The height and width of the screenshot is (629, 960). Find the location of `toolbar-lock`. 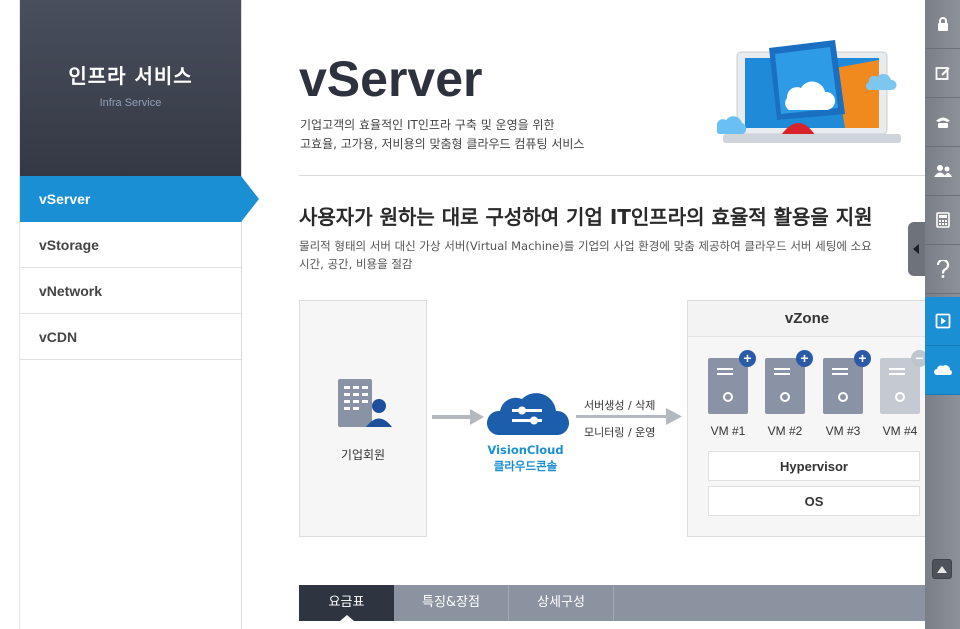

toolbar-lock is located at coordinates (942, 24).